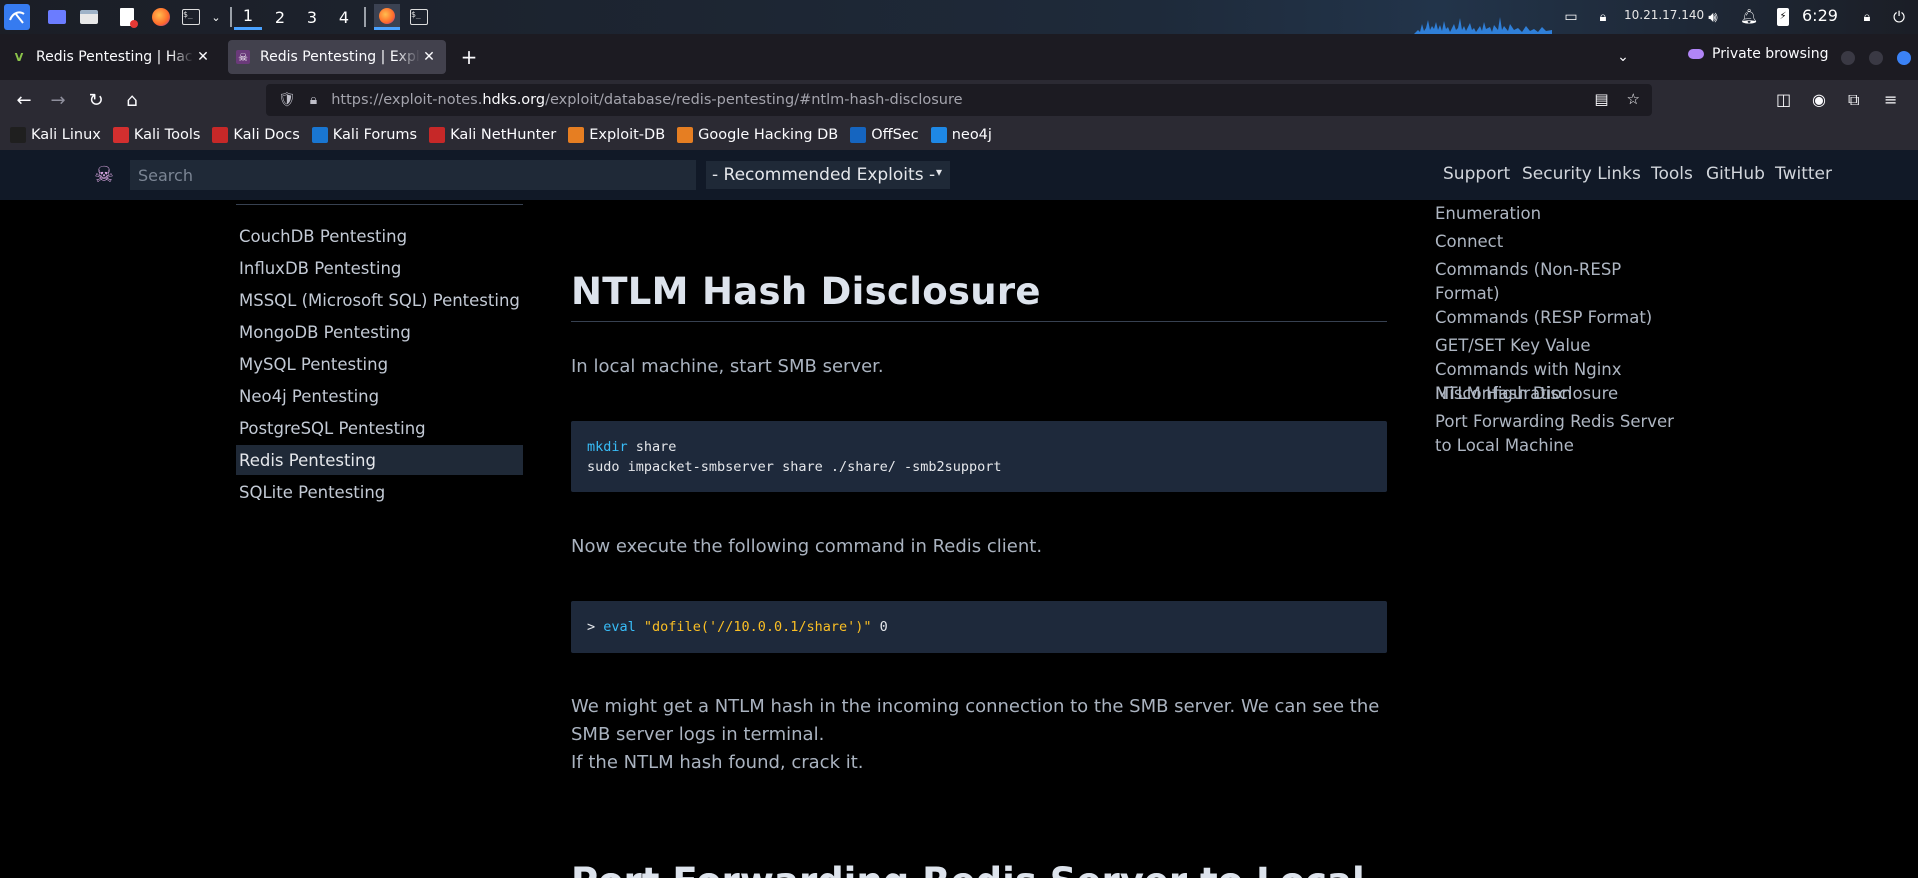  Describe the element at coordinates (379, 428) in the screenshot. I see `sidebar-item: PostgreSQL Pentesting` at that location.